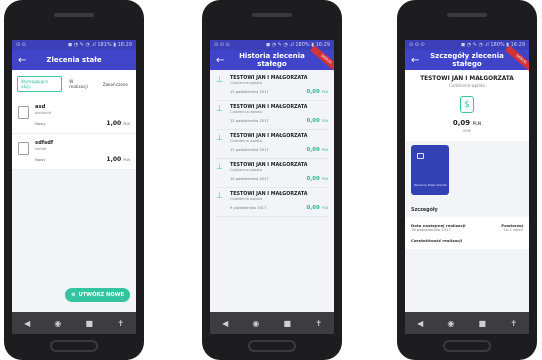  What do you see at coordinates (437, 240) in the screenshot?
I see `frequency-label: Częstotliwość realizacji` at bounding box center [437, 240].